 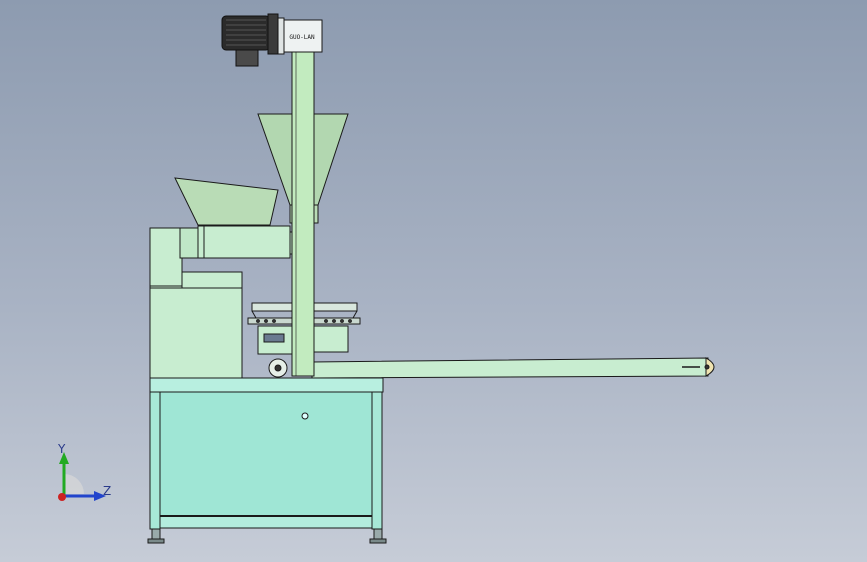 I want to click on door-lock-icon, so click(x=305, y=416).